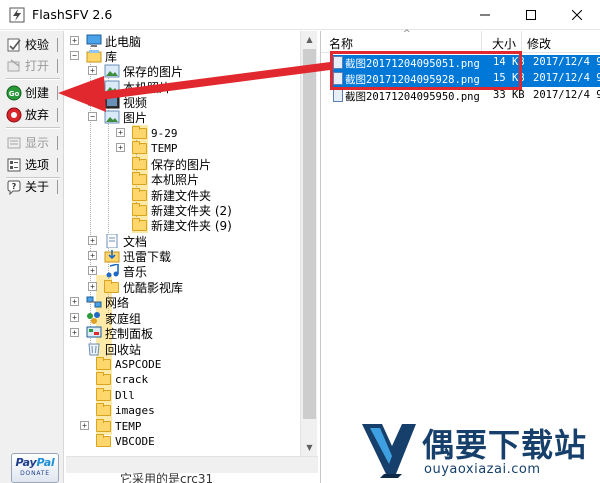 This screenshot has height=483, width=600. I want to click on column-size-header: 大小, so click(504, 43).